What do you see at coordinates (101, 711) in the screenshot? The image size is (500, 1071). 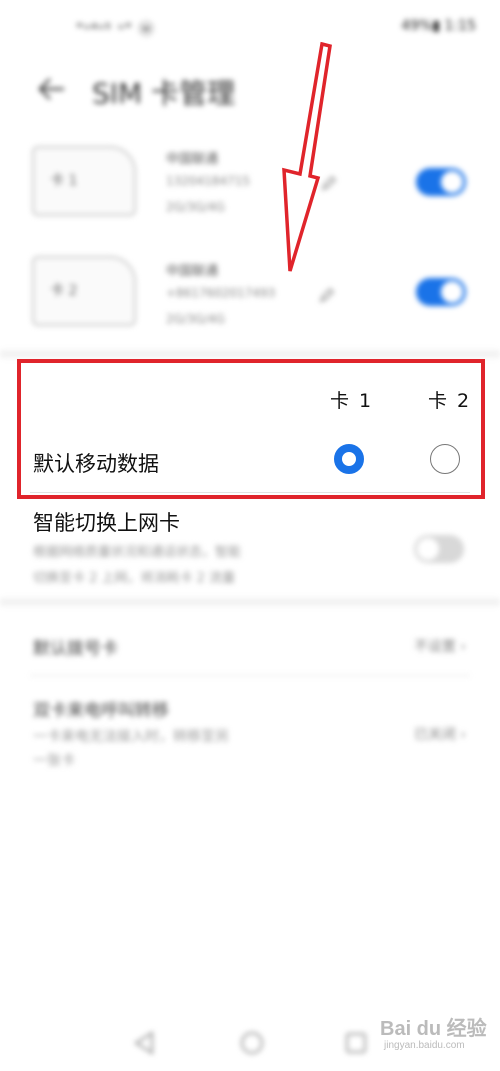 I see `dual-card-label: 双卡来电呼叫转移` at bounding box center [101, 711].